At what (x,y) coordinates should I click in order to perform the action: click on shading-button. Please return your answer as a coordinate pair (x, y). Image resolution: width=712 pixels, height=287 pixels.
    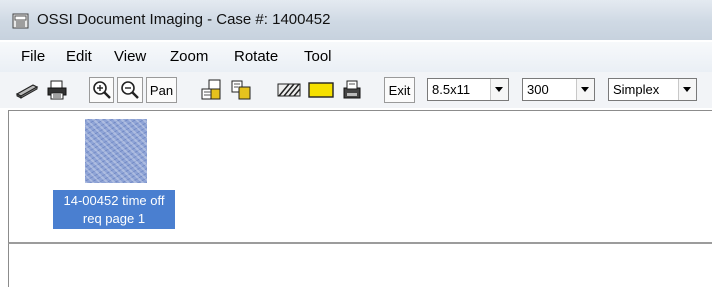
    Looking at the image, I should click on (289, 90).